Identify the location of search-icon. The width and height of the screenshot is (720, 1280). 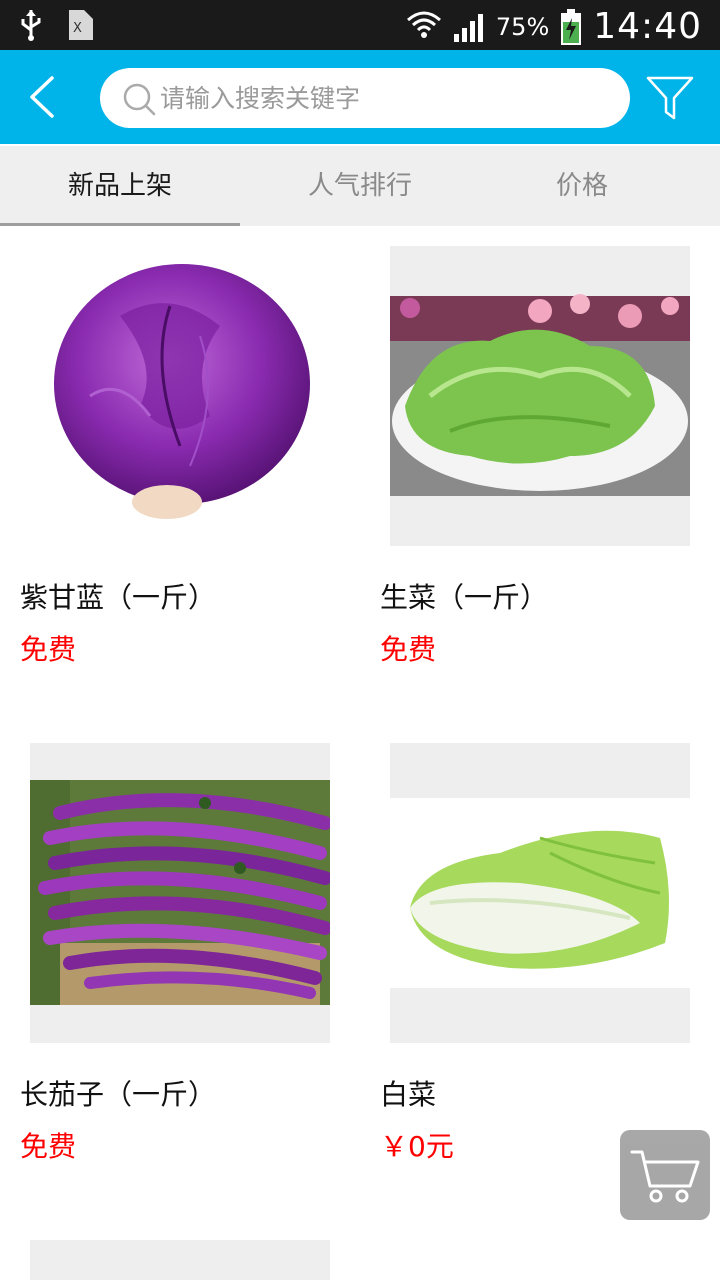
(139, 99).